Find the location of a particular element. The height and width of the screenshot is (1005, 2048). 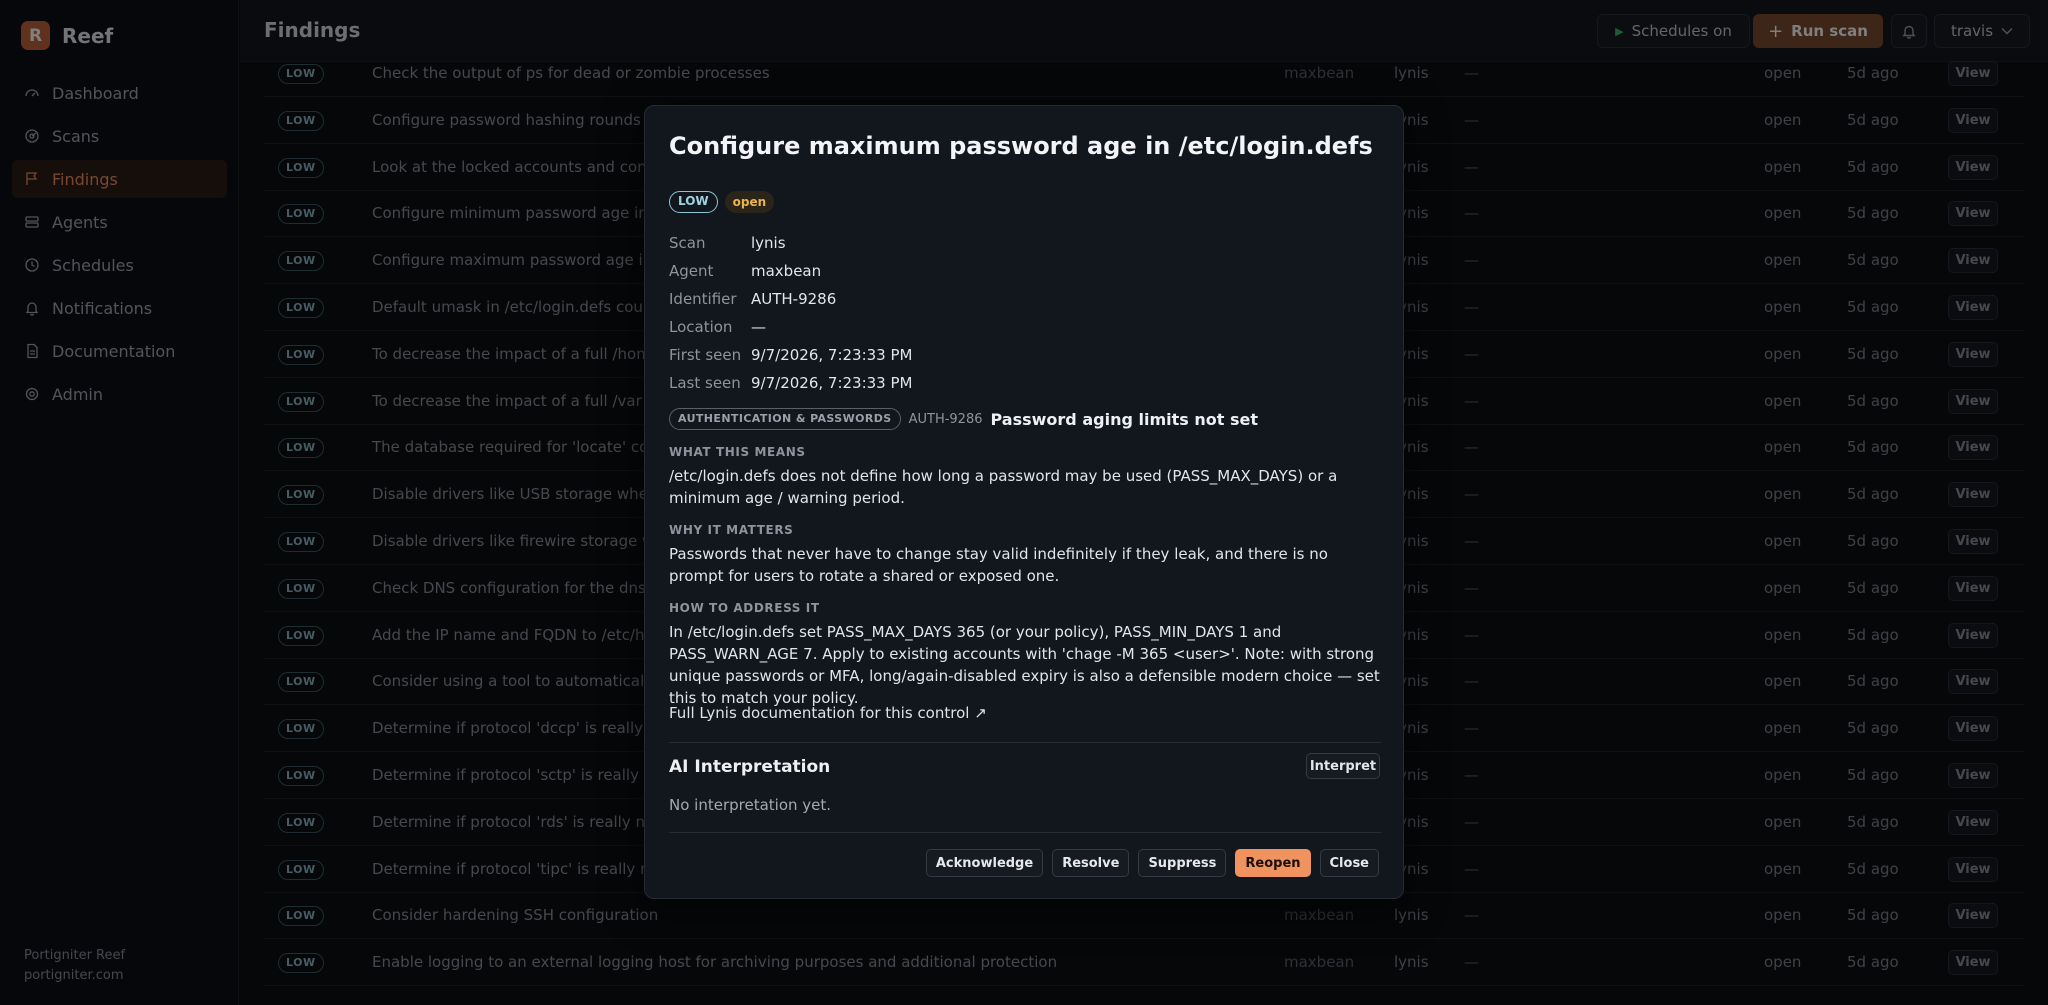

control-id: AUTH-9286 is located at coordinates (945, 419).